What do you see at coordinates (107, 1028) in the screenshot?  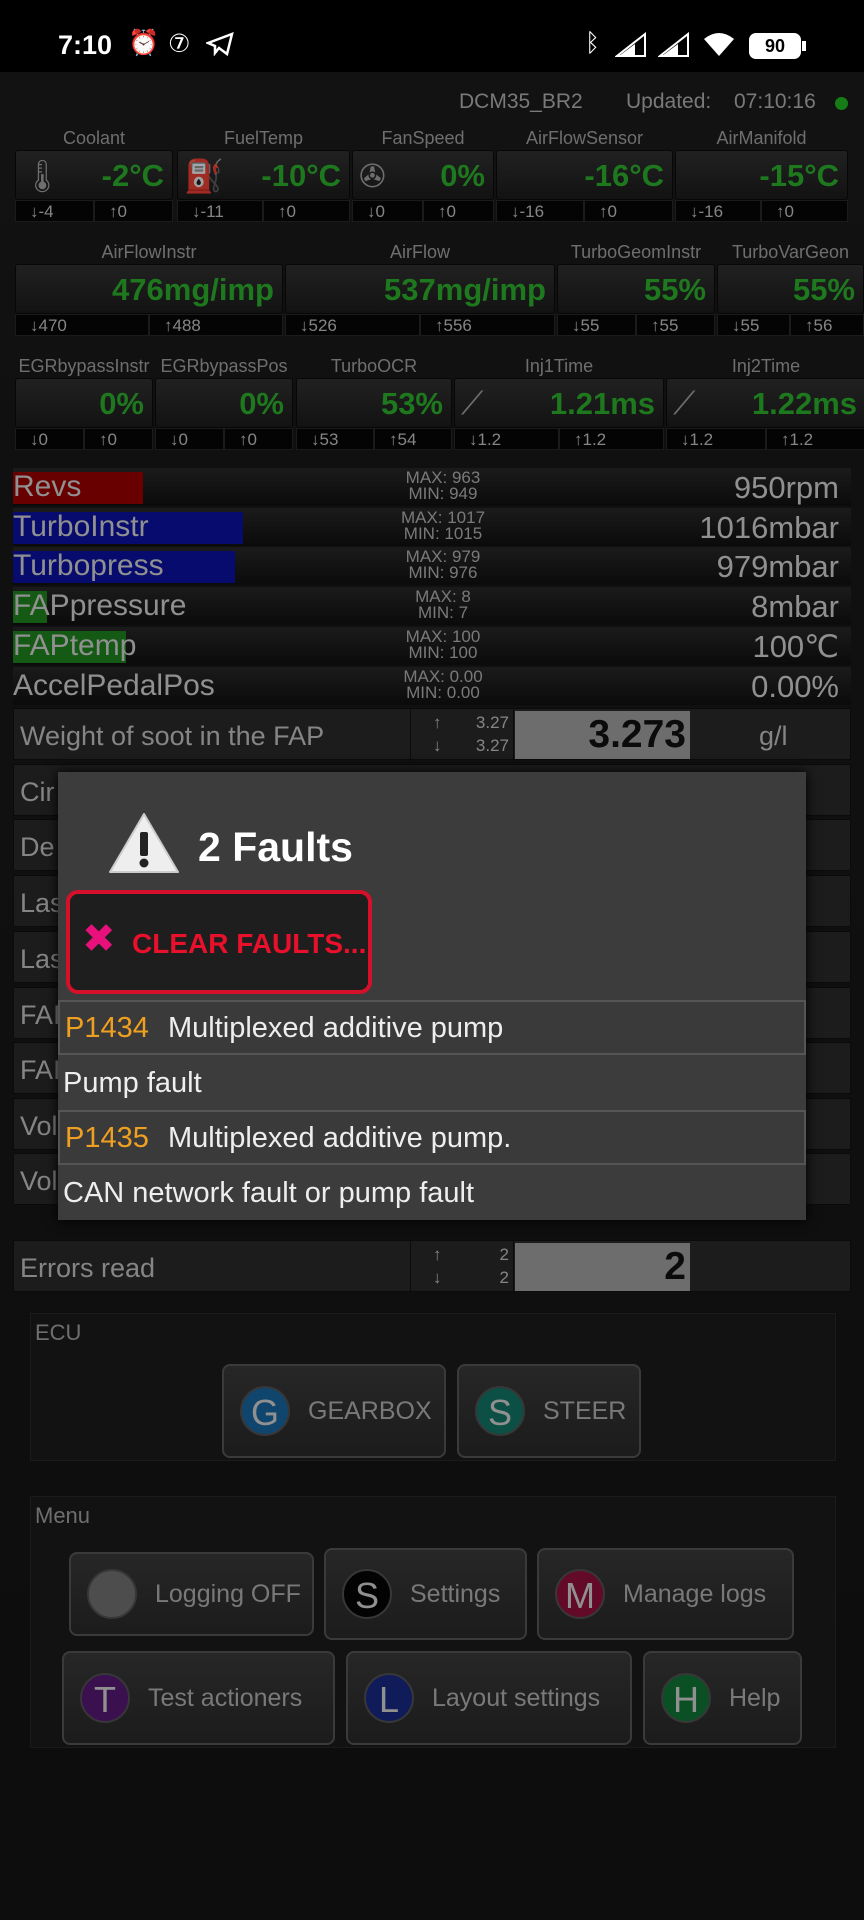 I see `fault-code: P1434` at bounding box center [107, 1028].